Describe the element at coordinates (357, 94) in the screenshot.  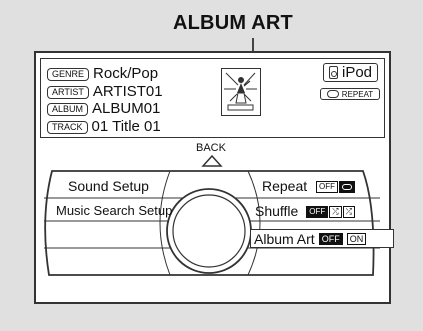
I see `repeat-badge-label: REPEAT` at that location.